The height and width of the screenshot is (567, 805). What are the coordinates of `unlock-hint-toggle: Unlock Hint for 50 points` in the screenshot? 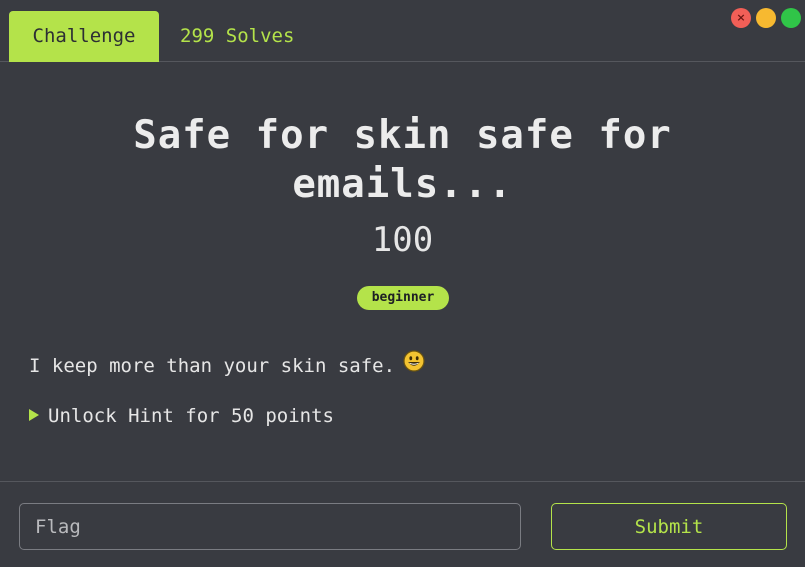 It's located at (181, 416).